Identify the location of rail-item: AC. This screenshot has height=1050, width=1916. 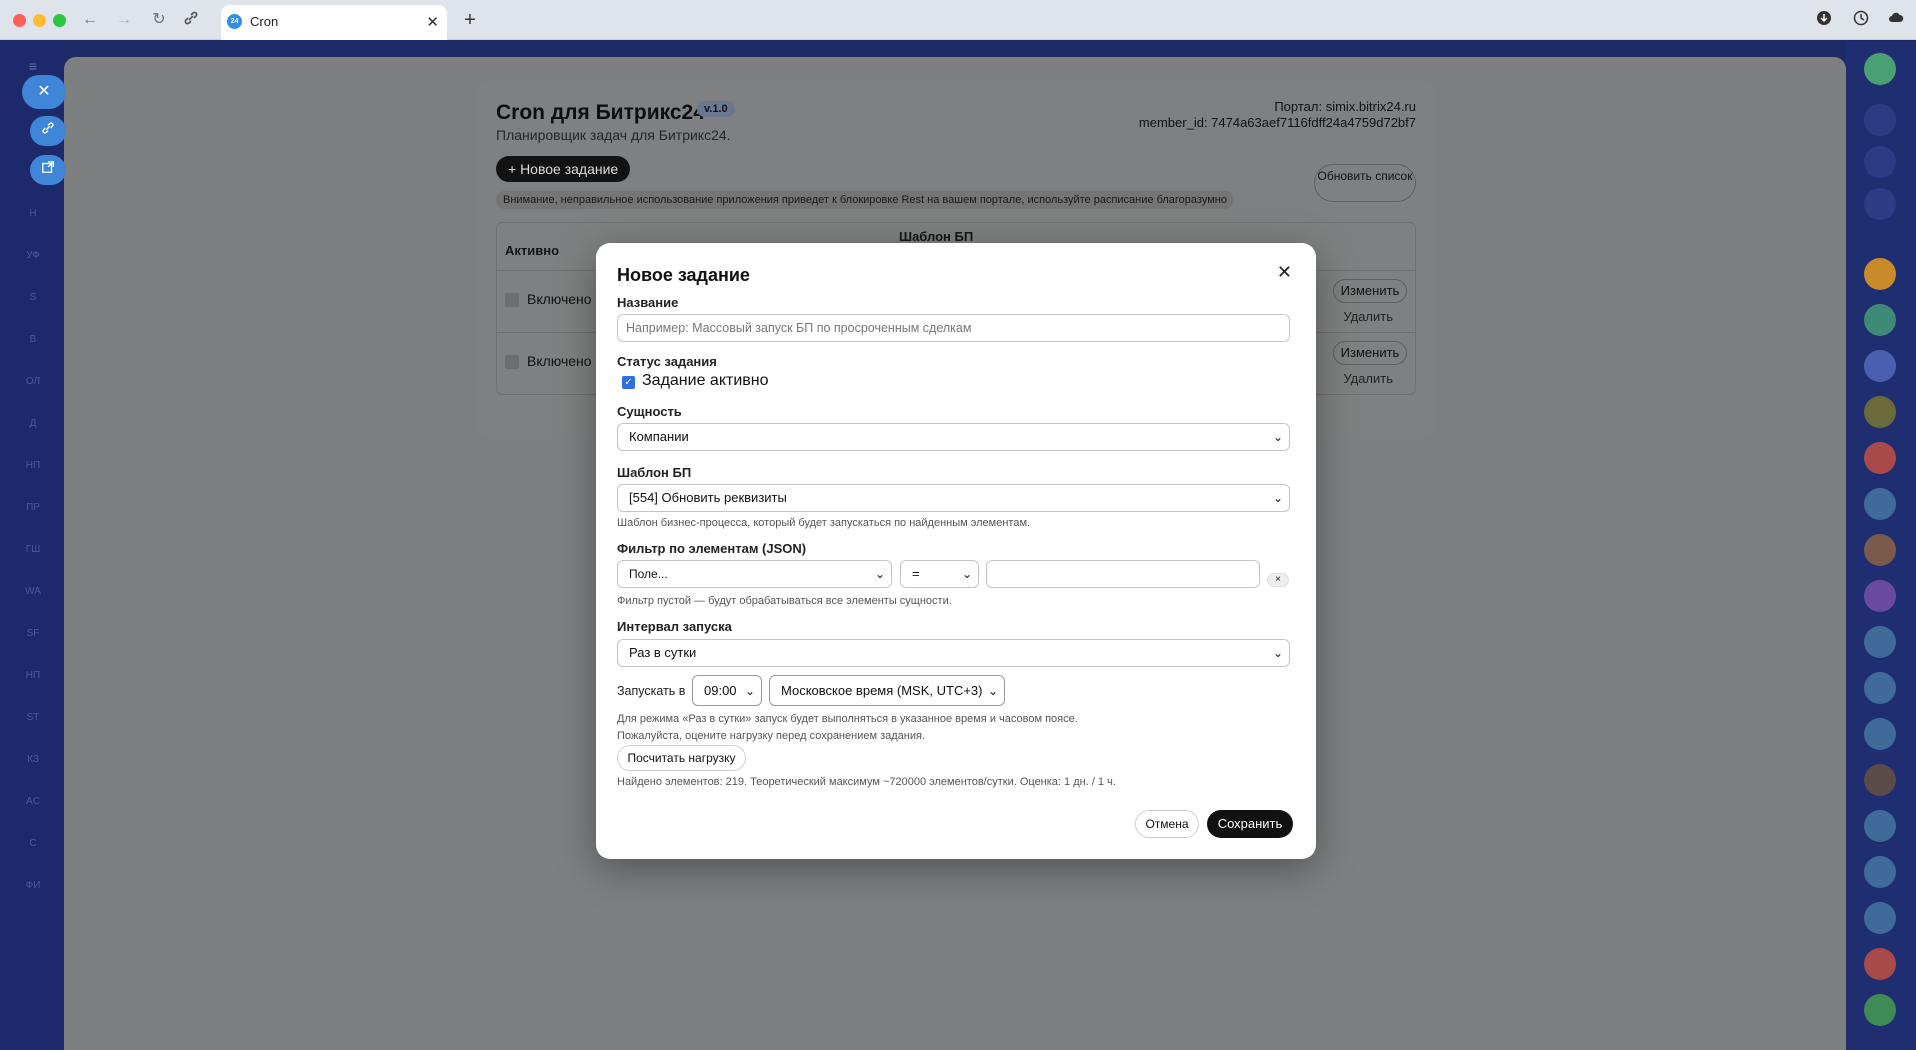
(33, 802).